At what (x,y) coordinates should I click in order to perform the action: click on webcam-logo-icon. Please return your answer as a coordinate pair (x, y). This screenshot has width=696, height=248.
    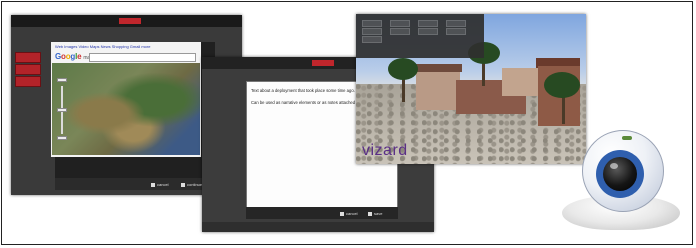
    Looking at the image, I should click on (627, 138).